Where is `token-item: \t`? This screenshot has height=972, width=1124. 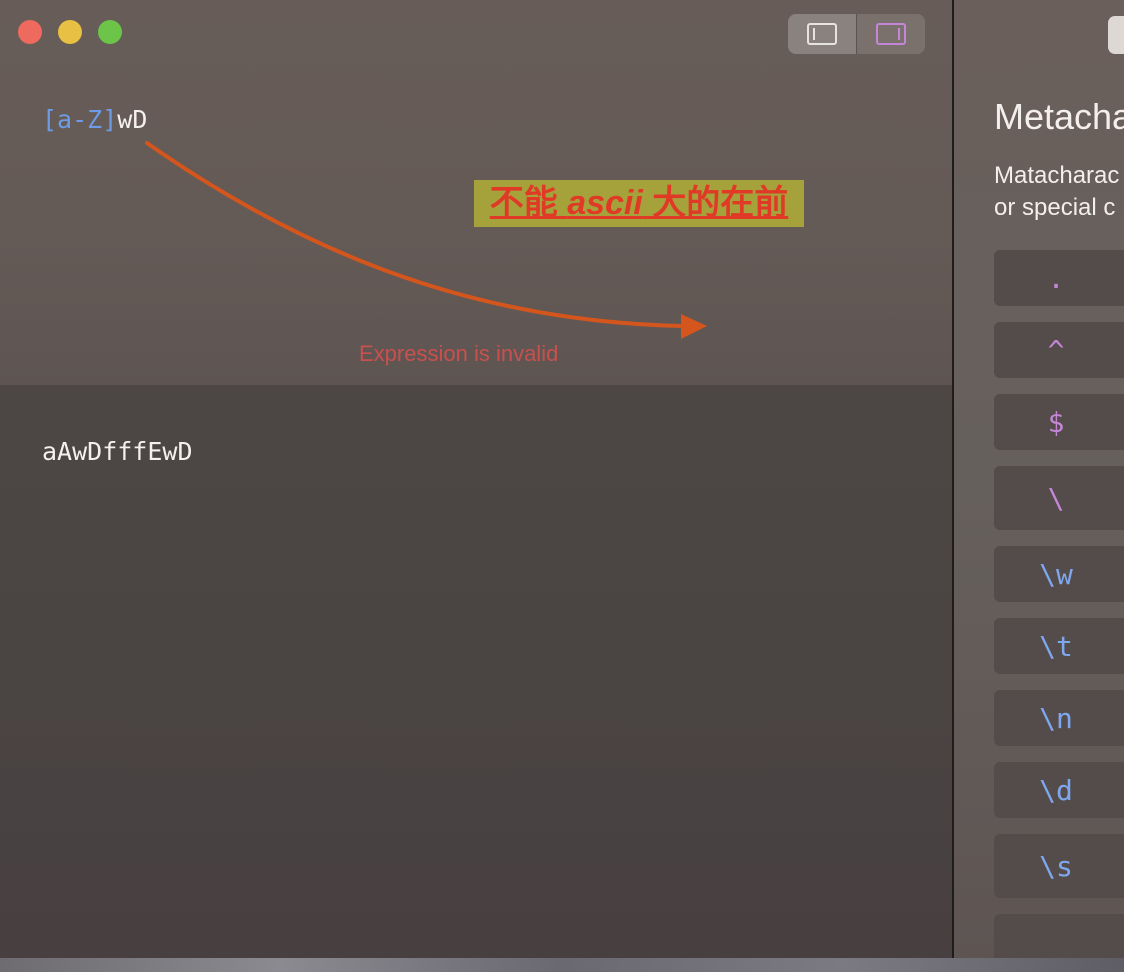
token-item: \t is located at coordinates (1059, 646).